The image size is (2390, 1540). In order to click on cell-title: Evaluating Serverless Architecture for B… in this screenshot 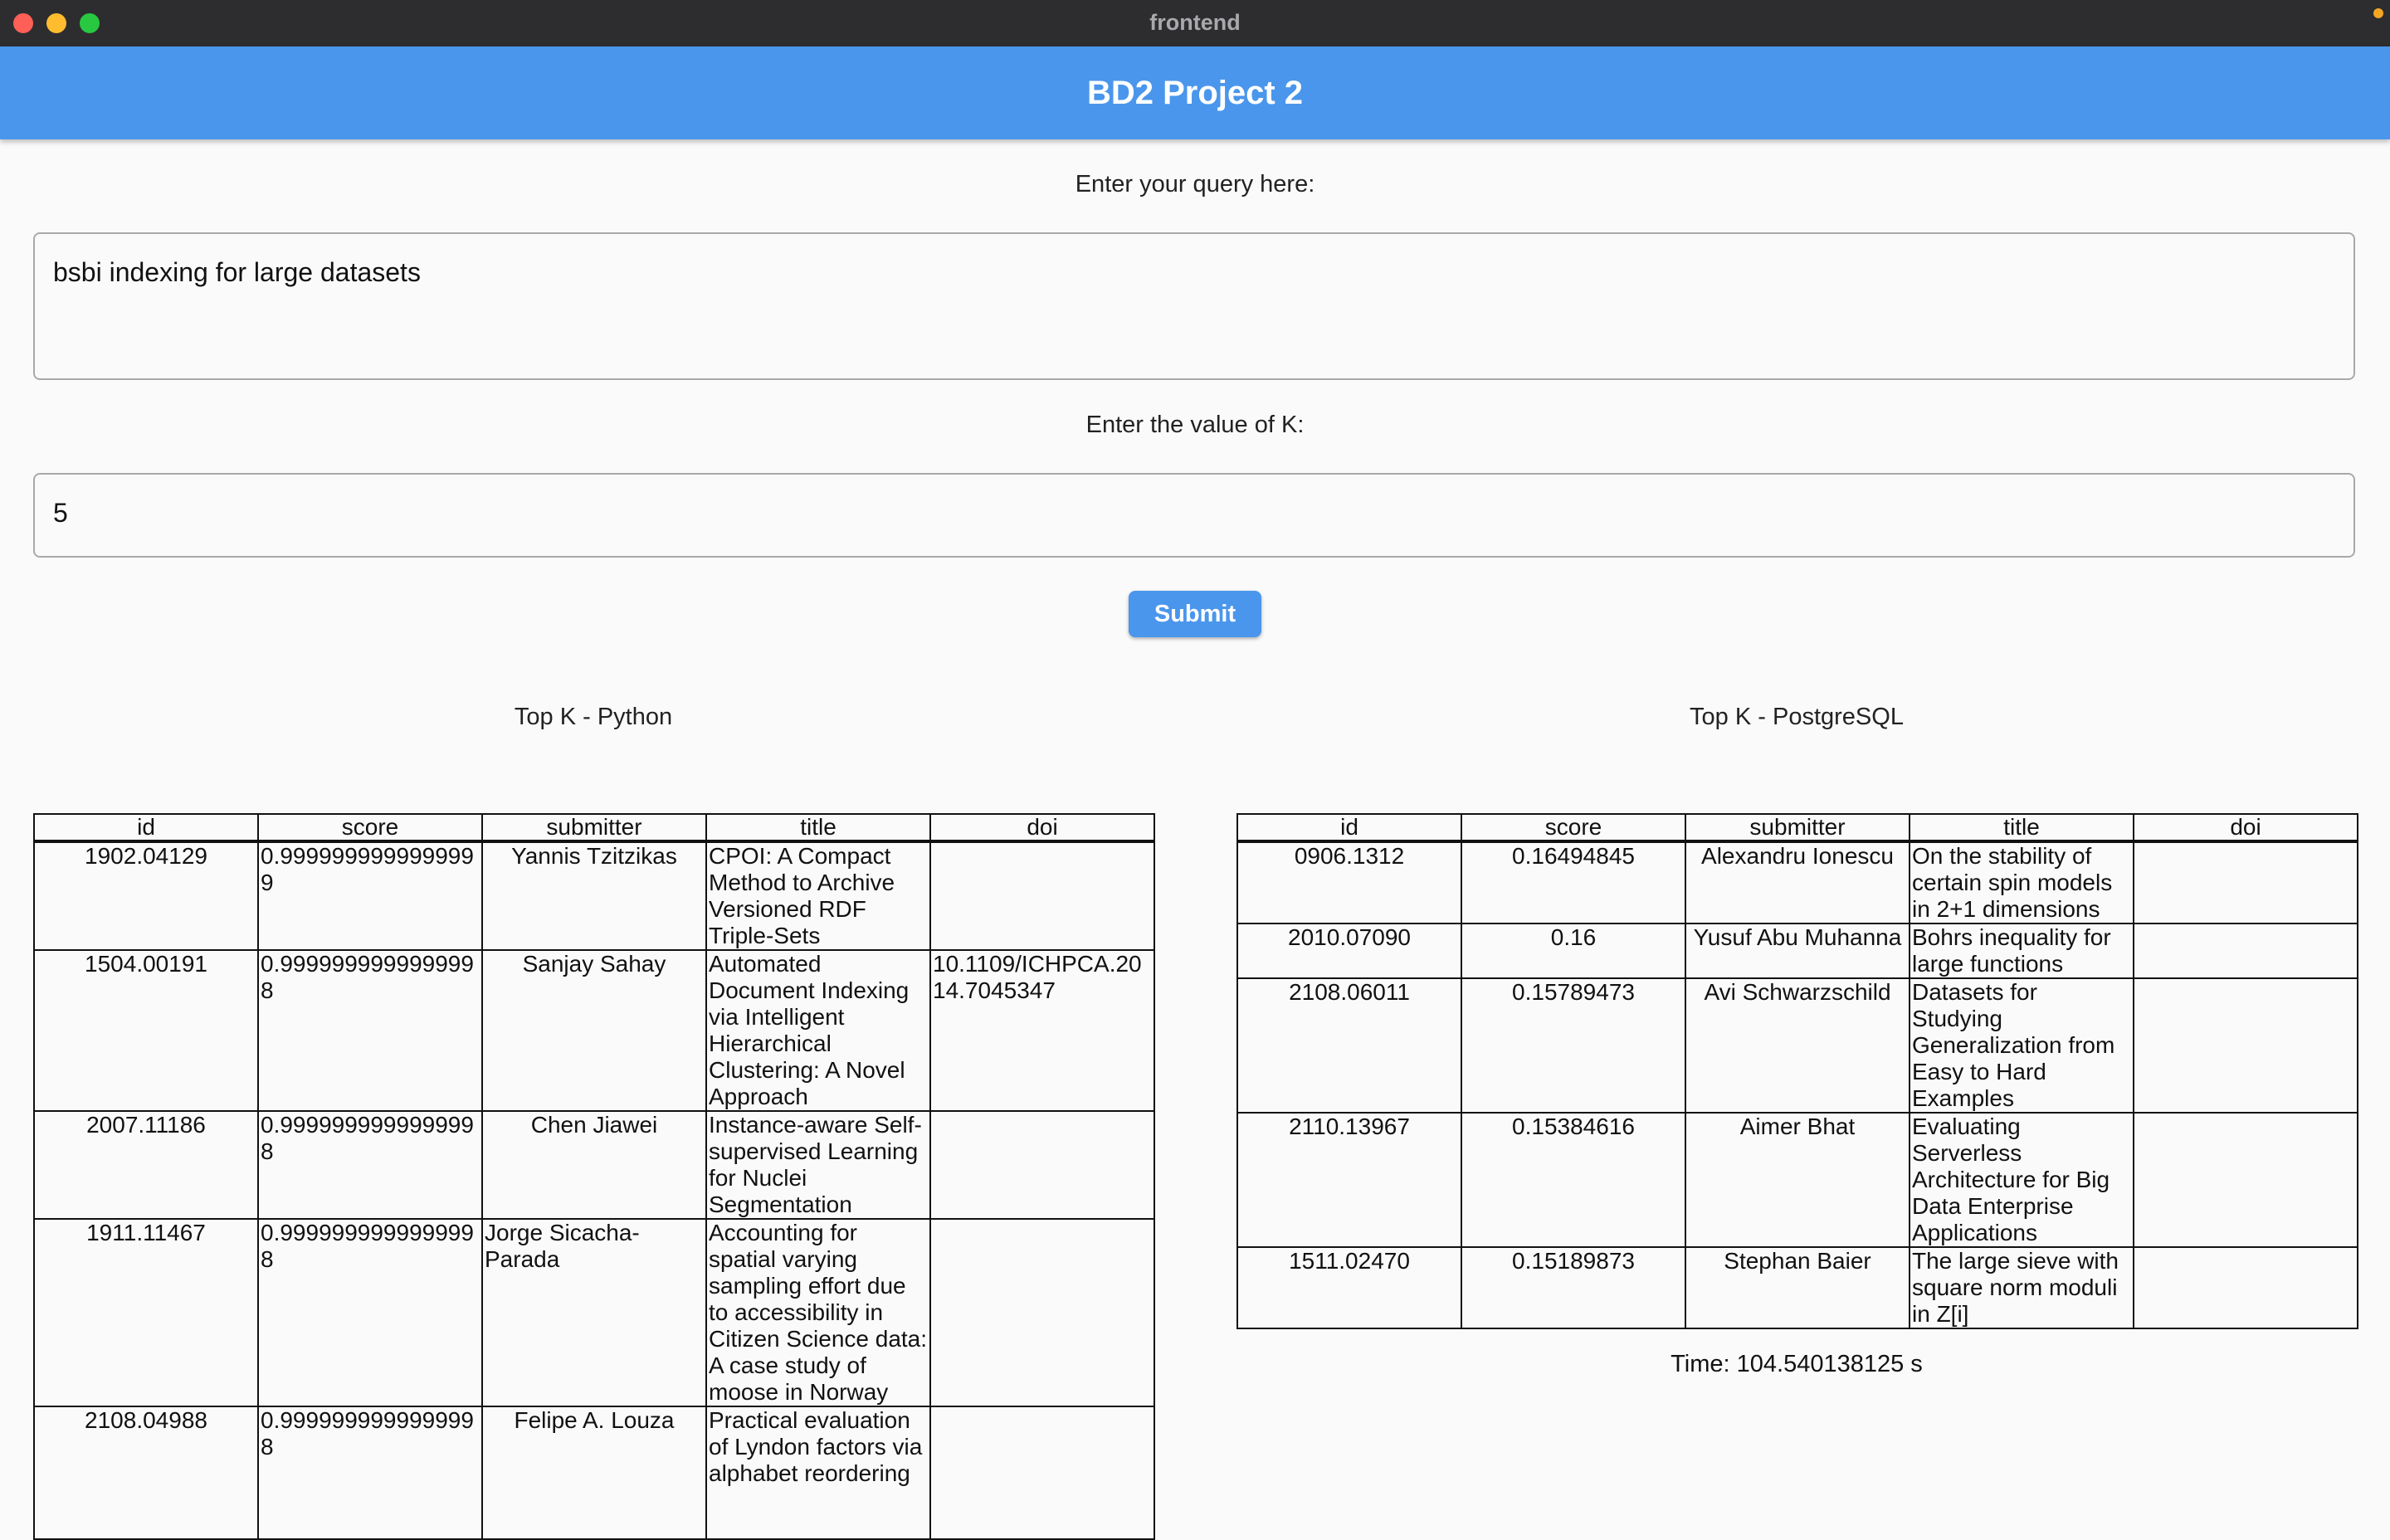, I will do `click(2021, 1180)`.